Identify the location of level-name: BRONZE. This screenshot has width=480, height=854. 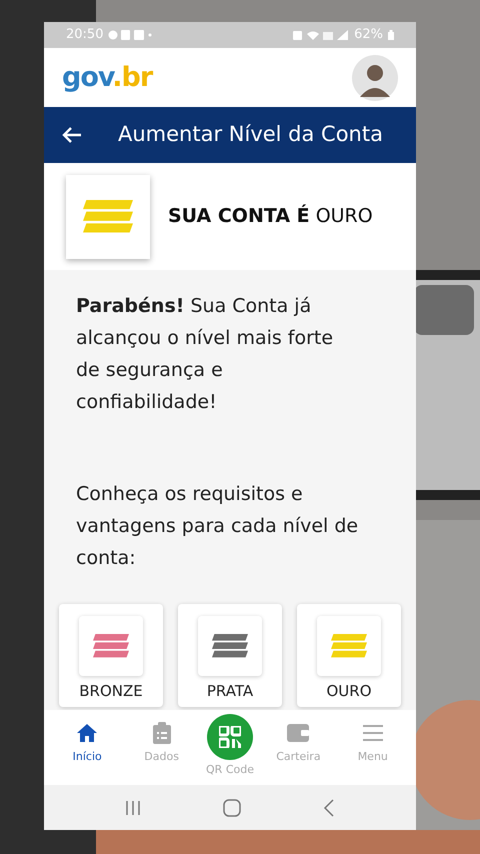
(111, 691).